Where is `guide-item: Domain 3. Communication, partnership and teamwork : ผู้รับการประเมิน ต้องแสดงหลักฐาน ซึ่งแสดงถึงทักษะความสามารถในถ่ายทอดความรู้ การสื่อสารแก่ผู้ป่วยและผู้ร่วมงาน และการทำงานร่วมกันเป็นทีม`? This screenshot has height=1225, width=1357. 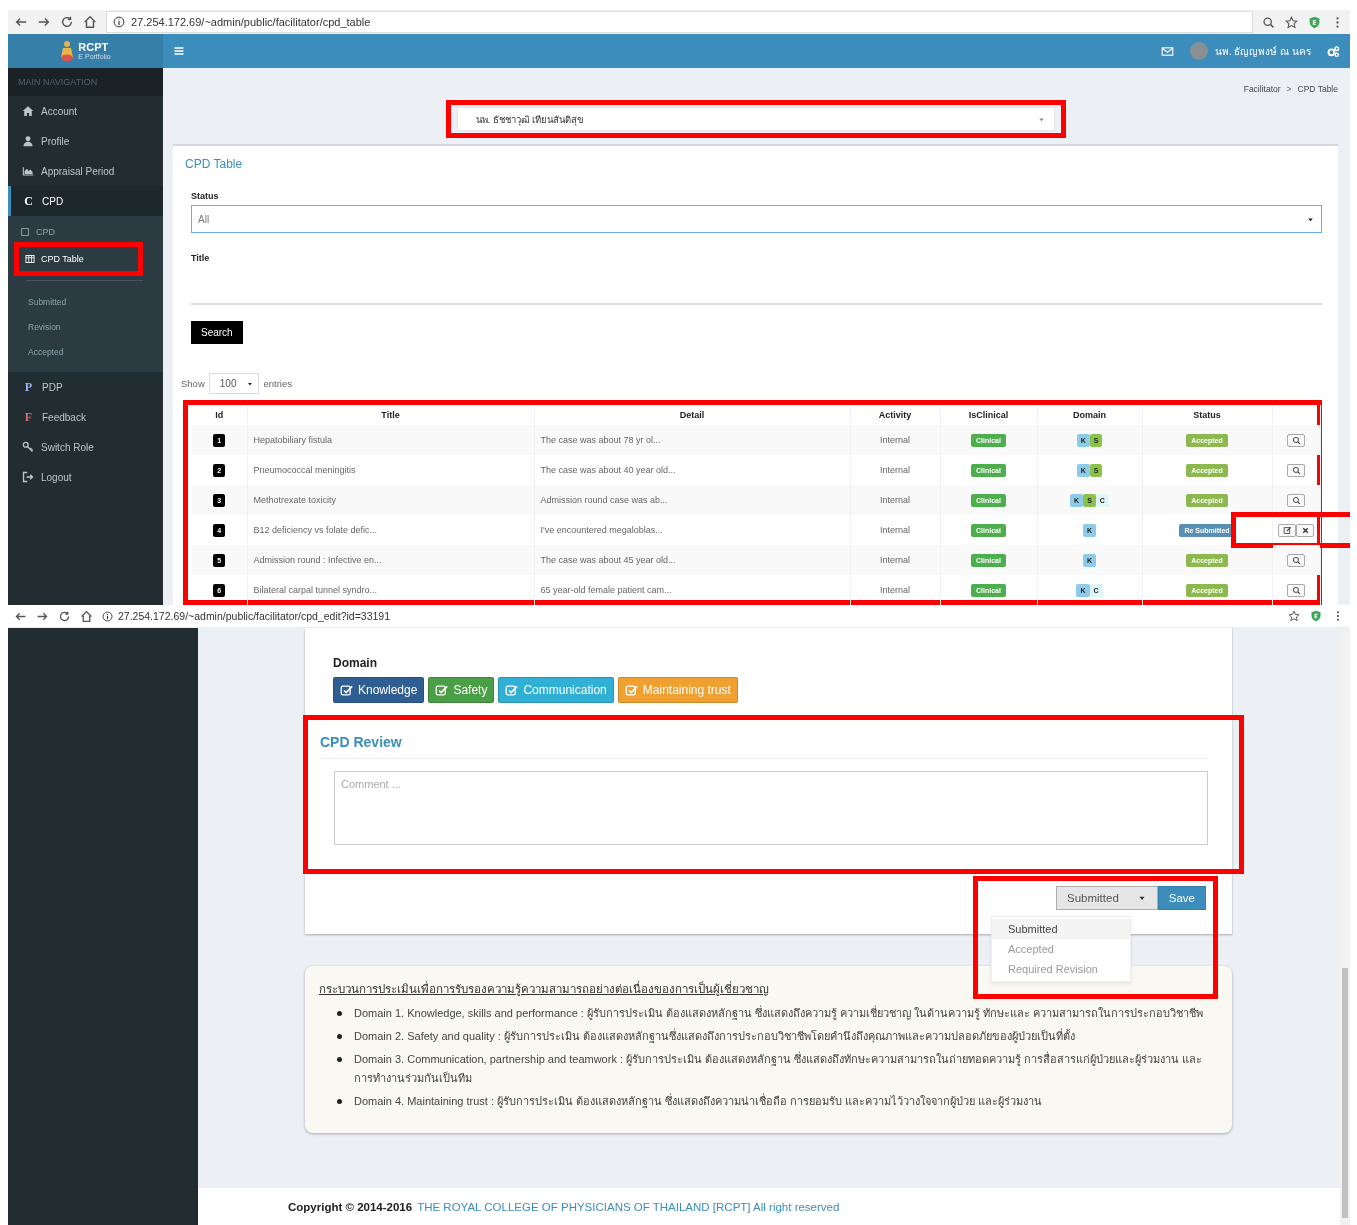 guide-item: Domain 3. Communication, partnership and teamwork : ผู้รับการประเมิน ต้องแสดงหลักฐาน ซึ่งแสดงถึงทักษะความสามารถในถ่ายทอดความรู้ การสื่อสารแก่ผู้ป่วยและผู้ร่วมงาน และการทำงานร่วมกันเป็นทีม is located at coordinates (779, 1068).